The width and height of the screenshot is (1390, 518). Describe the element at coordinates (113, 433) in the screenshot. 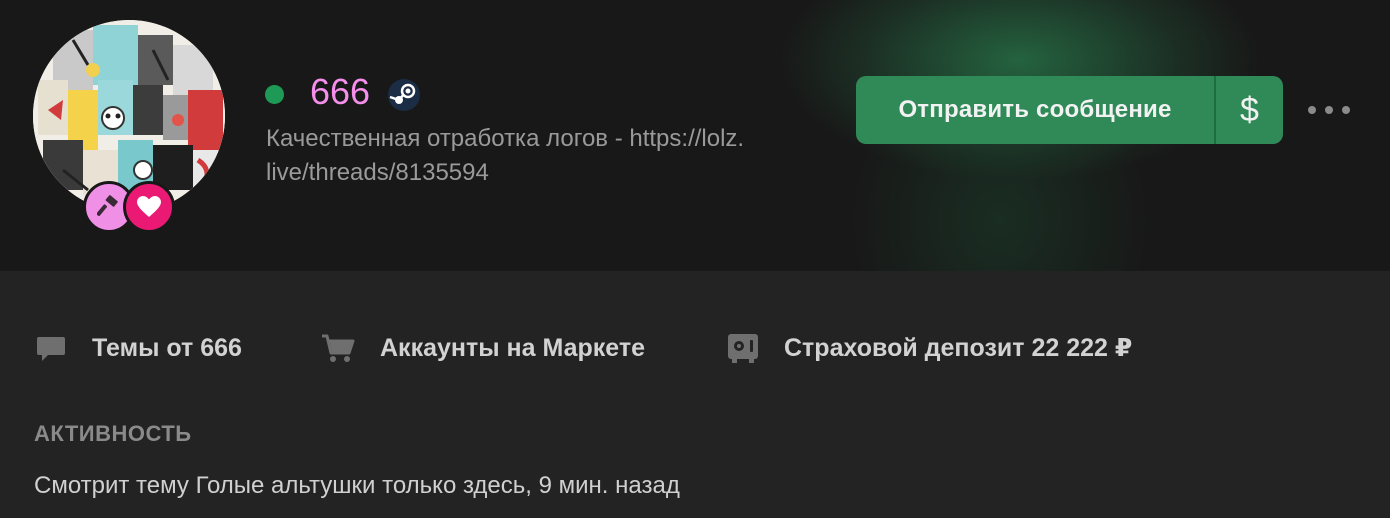

I see `activity-heading: АКТИВНОСТЬ` at that location.